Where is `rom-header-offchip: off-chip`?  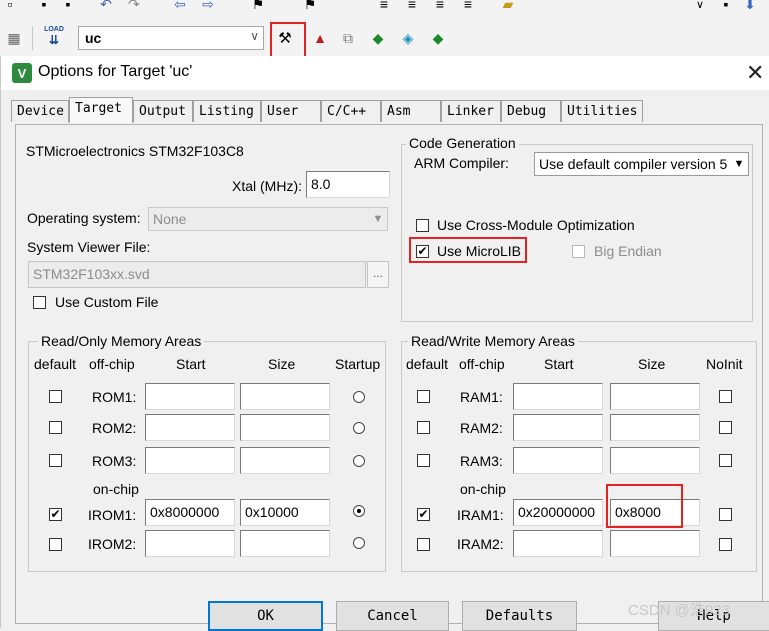
rom-header-offchip: off-chip is located at coordinates (112, 364).